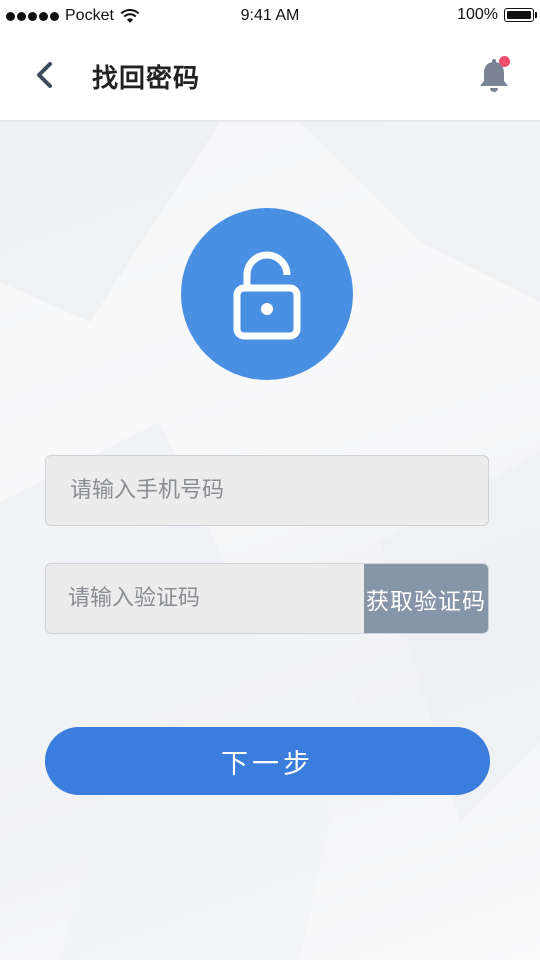  What do you see at coordinates (270, 77) in the screenshot?
I see `navigation-bar: 找回密码` at bounding box center [270, 77].